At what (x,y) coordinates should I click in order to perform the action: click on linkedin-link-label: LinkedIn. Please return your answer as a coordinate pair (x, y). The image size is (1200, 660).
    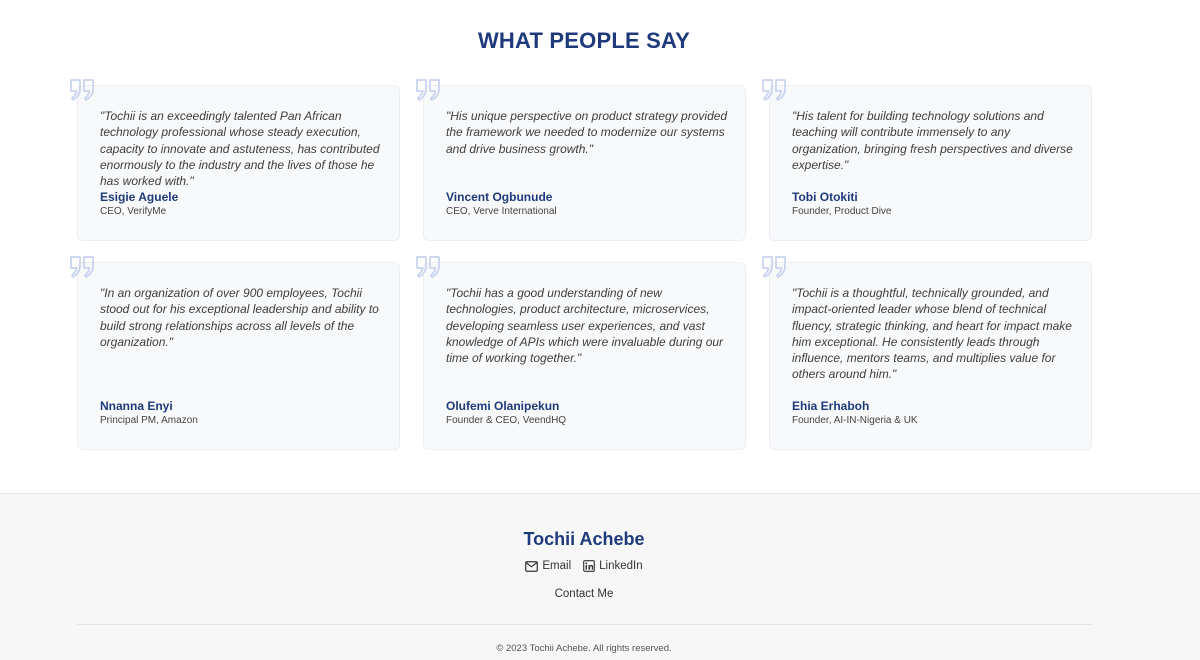
    Looking at the image, I should click on (621, 566).